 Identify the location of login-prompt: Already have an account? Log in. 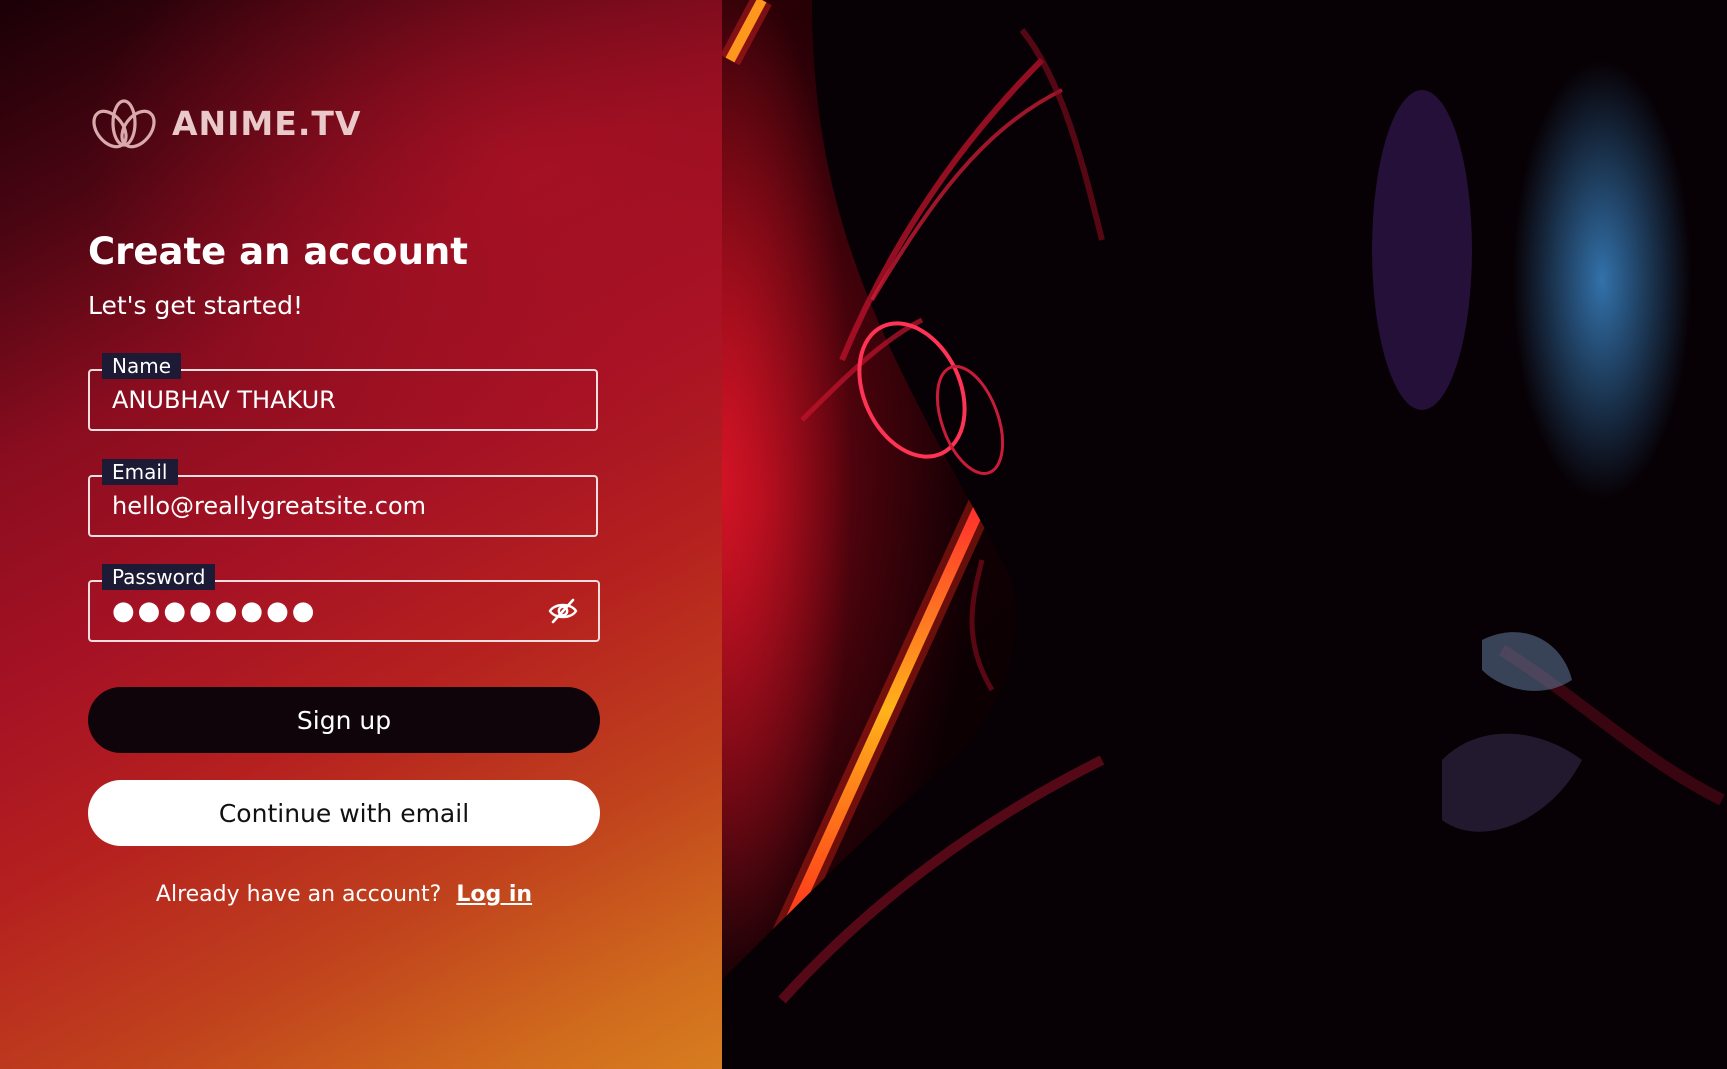
(344, 894).